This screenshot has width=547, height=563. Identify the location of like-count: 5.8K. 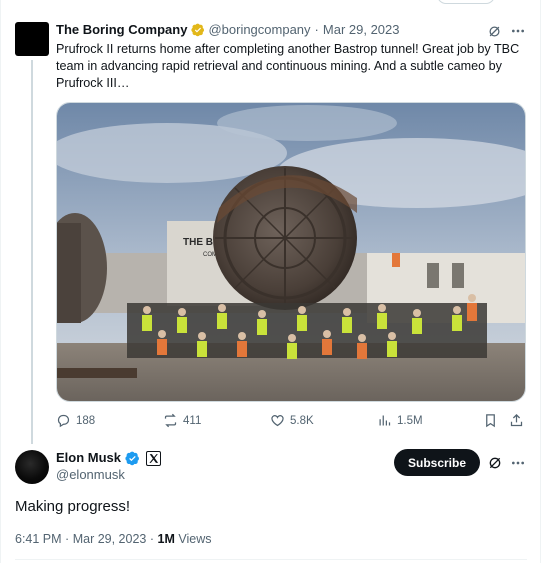
(302, 420).